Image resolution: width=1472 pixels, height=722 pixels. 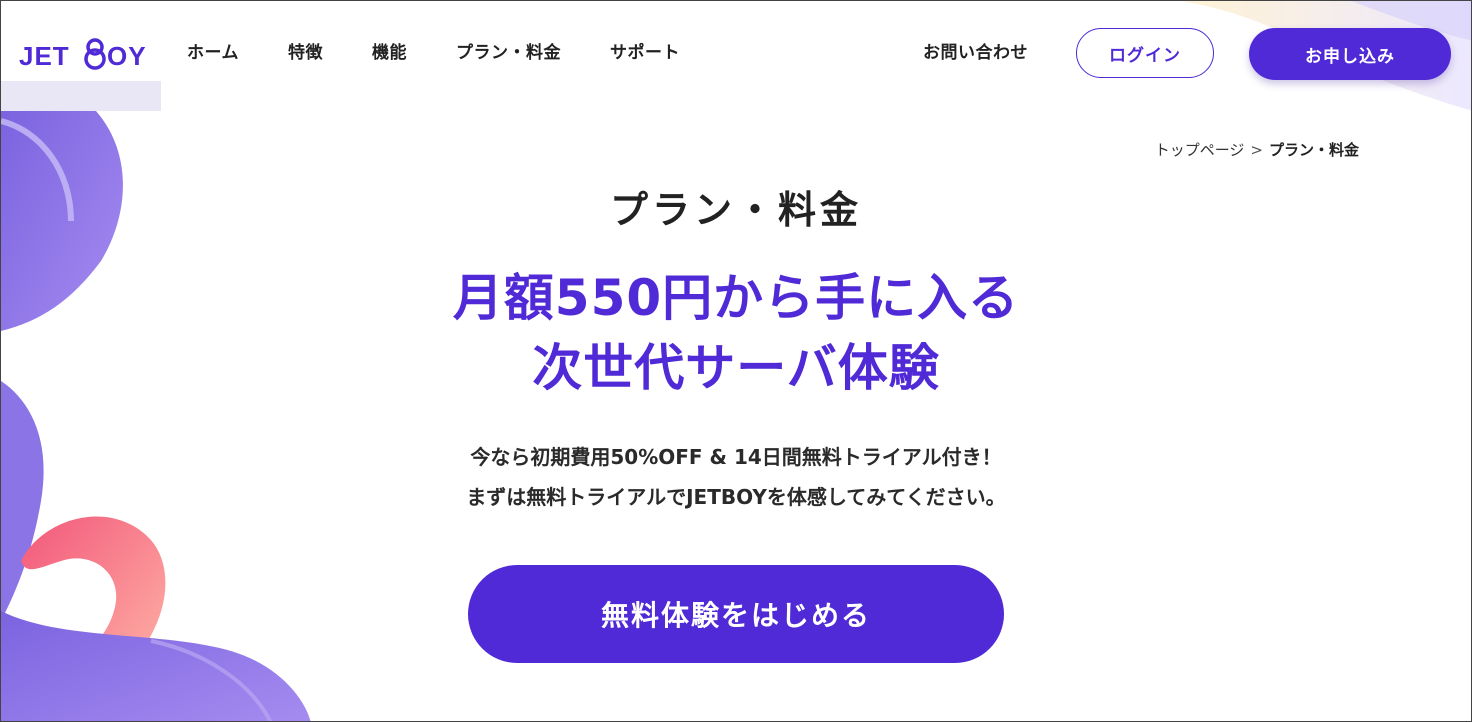 I want to click on main-nav: ホーム 特徴 機能 プラン・料金 サポート, so click(x=458, y=53).